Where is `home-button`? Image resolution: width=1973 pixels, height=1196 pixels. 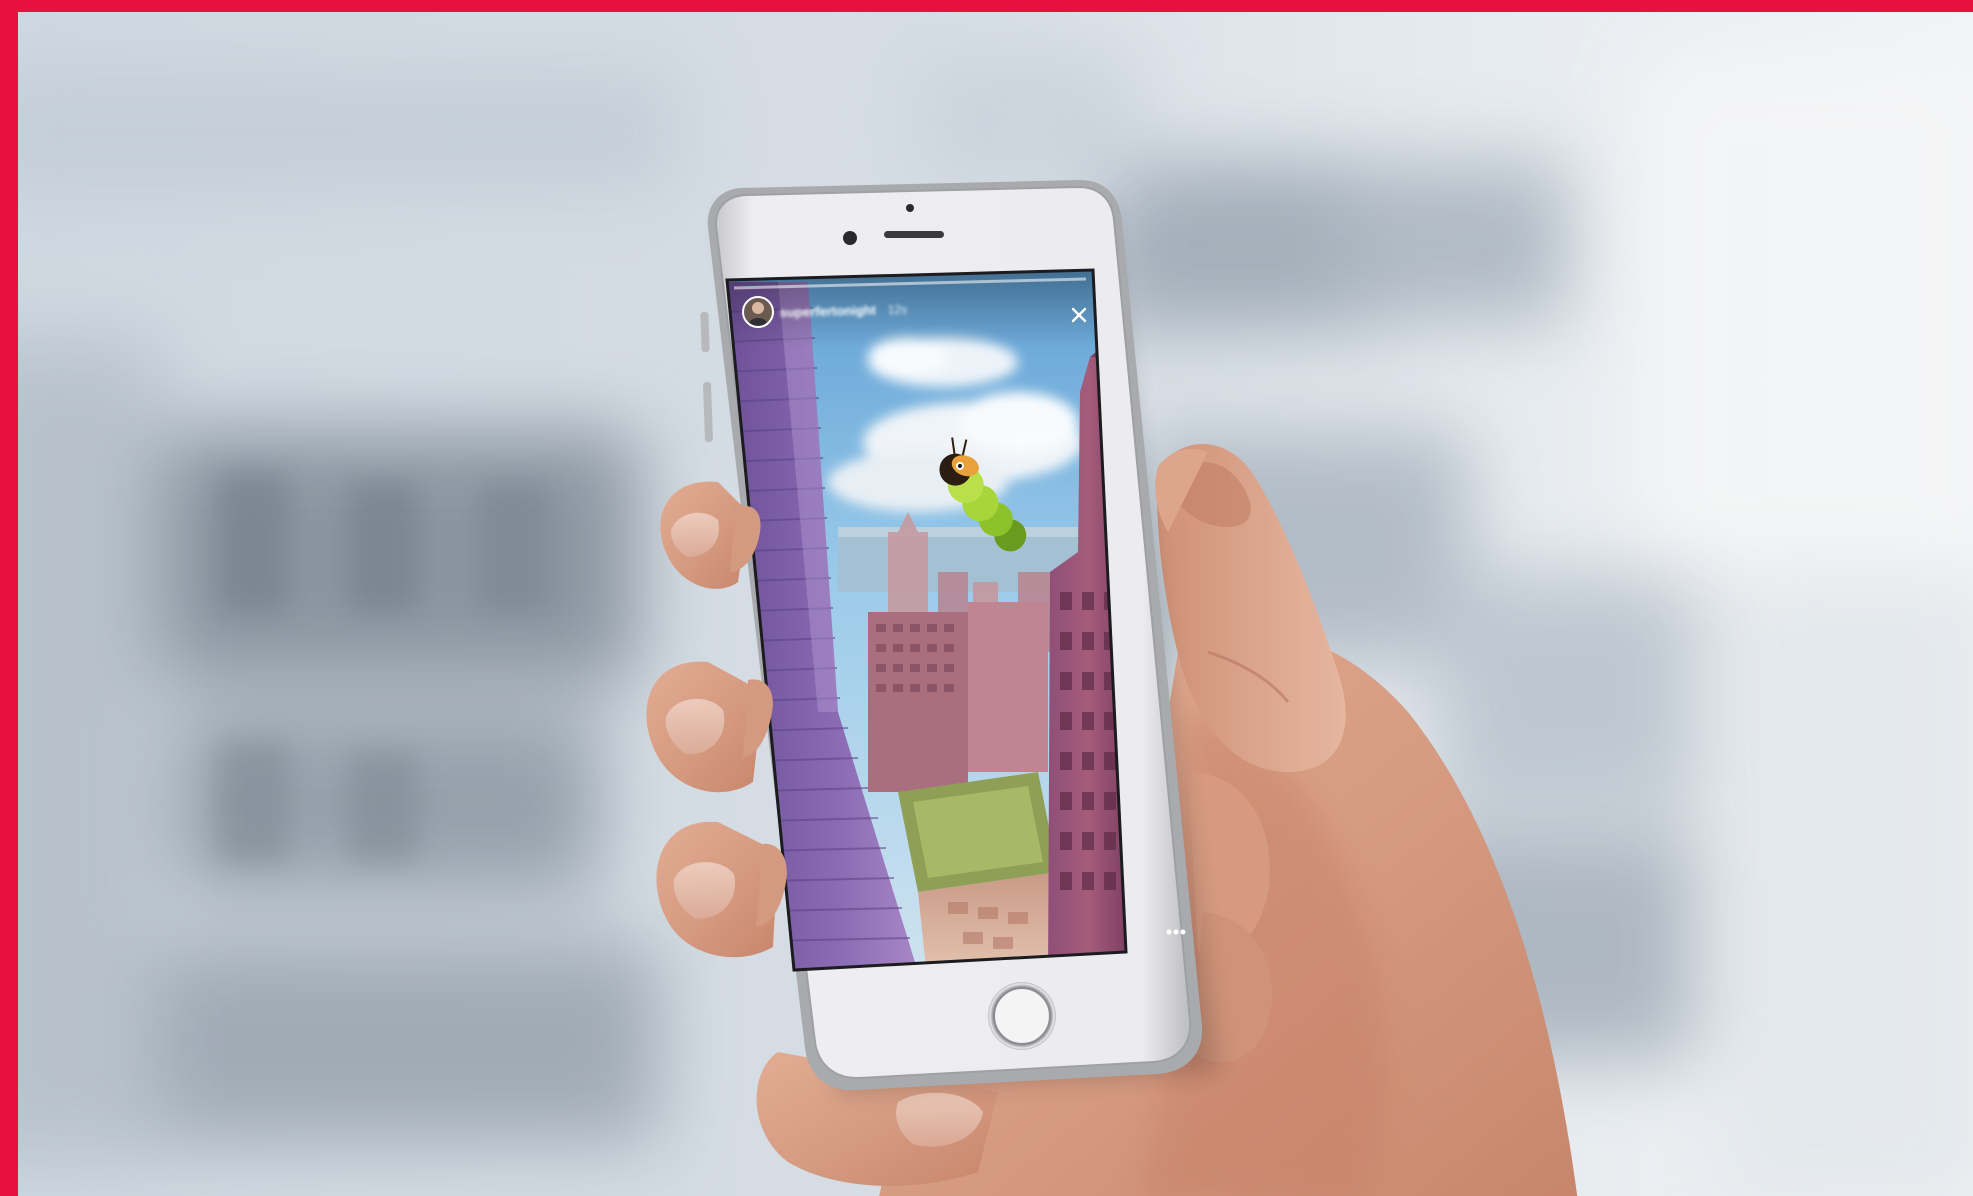 home-button is located at coordinates (1022, 1016).